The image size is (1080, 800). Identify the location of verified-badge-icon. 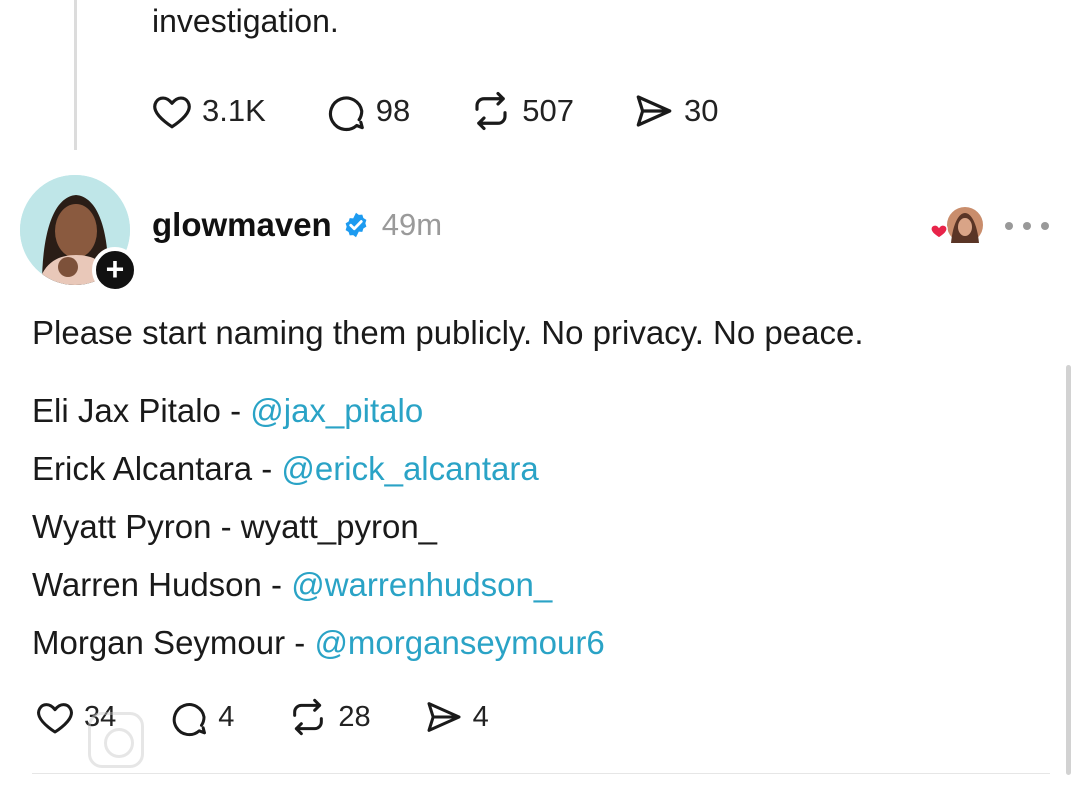
(356, 225).